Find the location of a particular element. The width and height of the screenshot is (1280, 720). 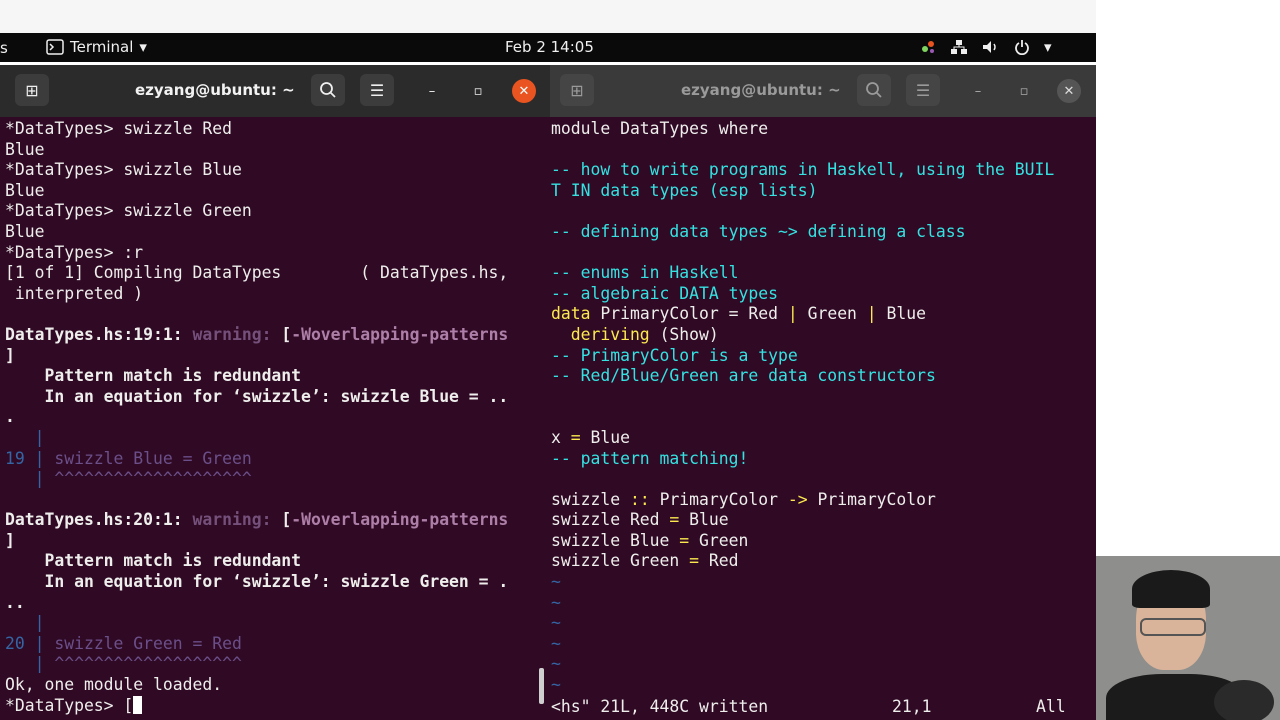

terminal-line: swizzle :: PrimaryColor -> PrimaryColor is located at coordinates (823, 500).